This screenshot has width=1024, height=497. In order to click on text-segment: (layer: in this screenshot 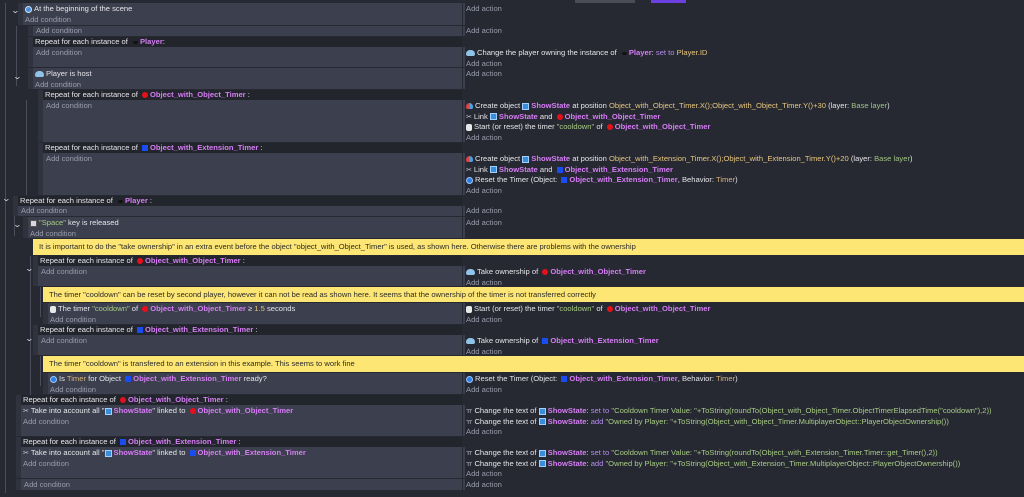, I will do `click(861, 158)`.